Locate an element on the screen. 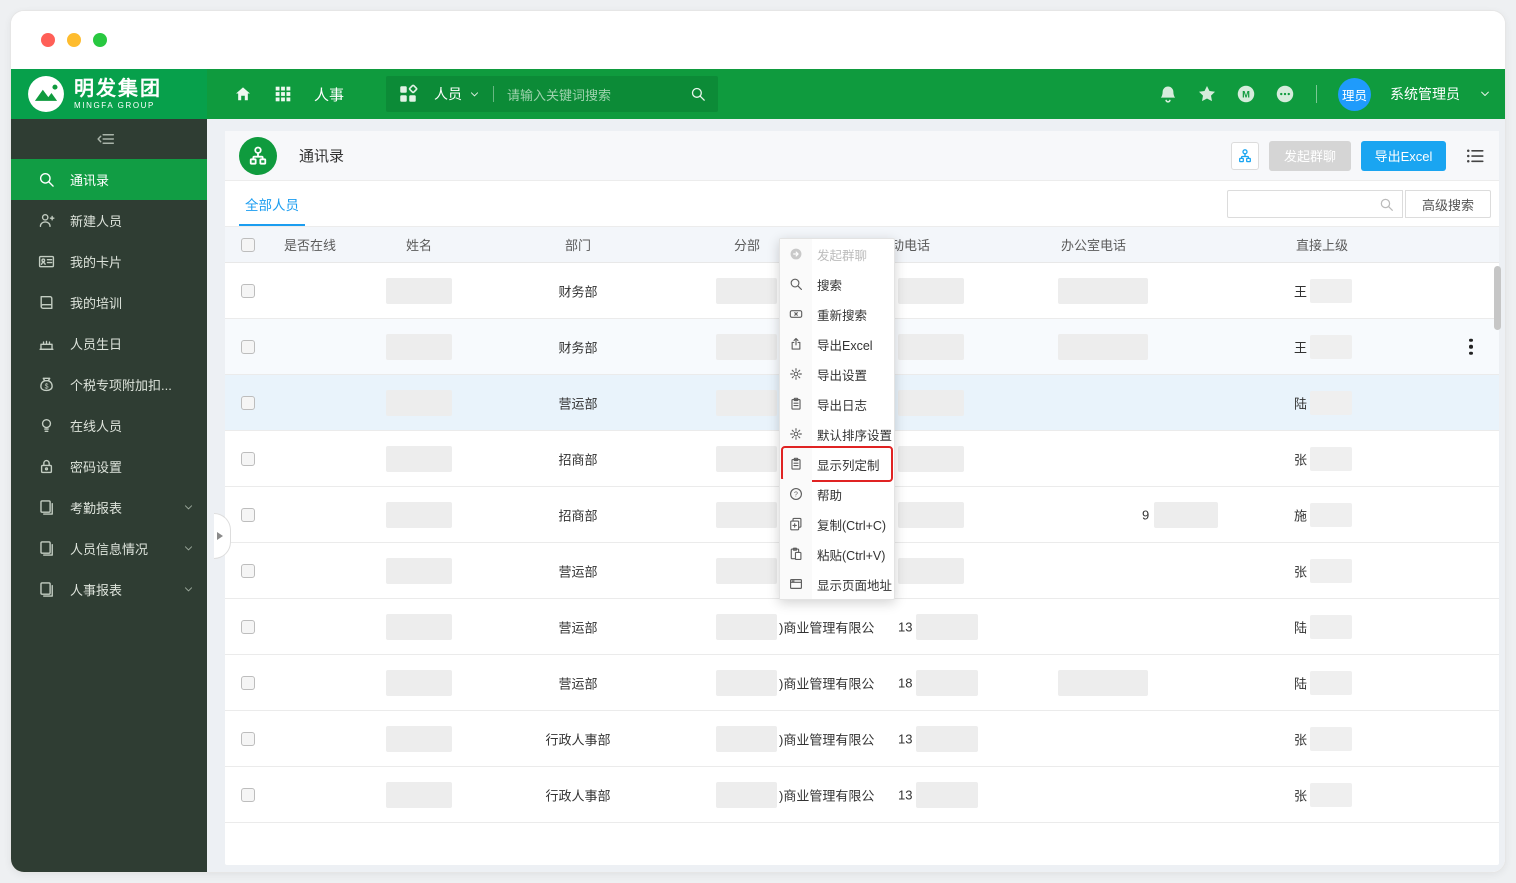 The image size is (1516, 883). clipboard-icon is located at coordinates (796, 404).